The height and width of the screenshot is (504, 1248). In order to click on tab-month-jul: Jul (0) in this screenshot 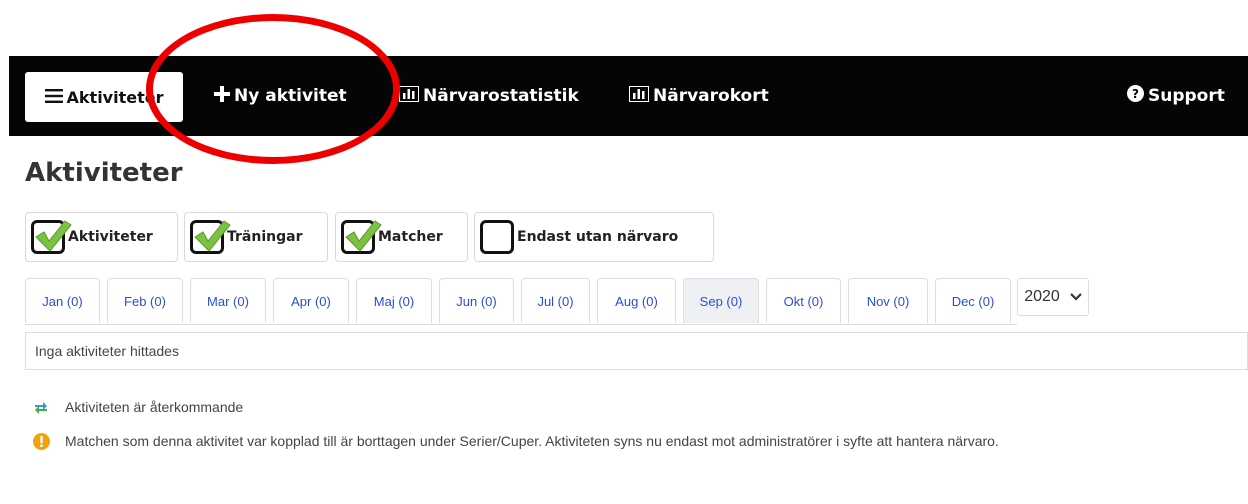, I will do `click(555, 300)`.